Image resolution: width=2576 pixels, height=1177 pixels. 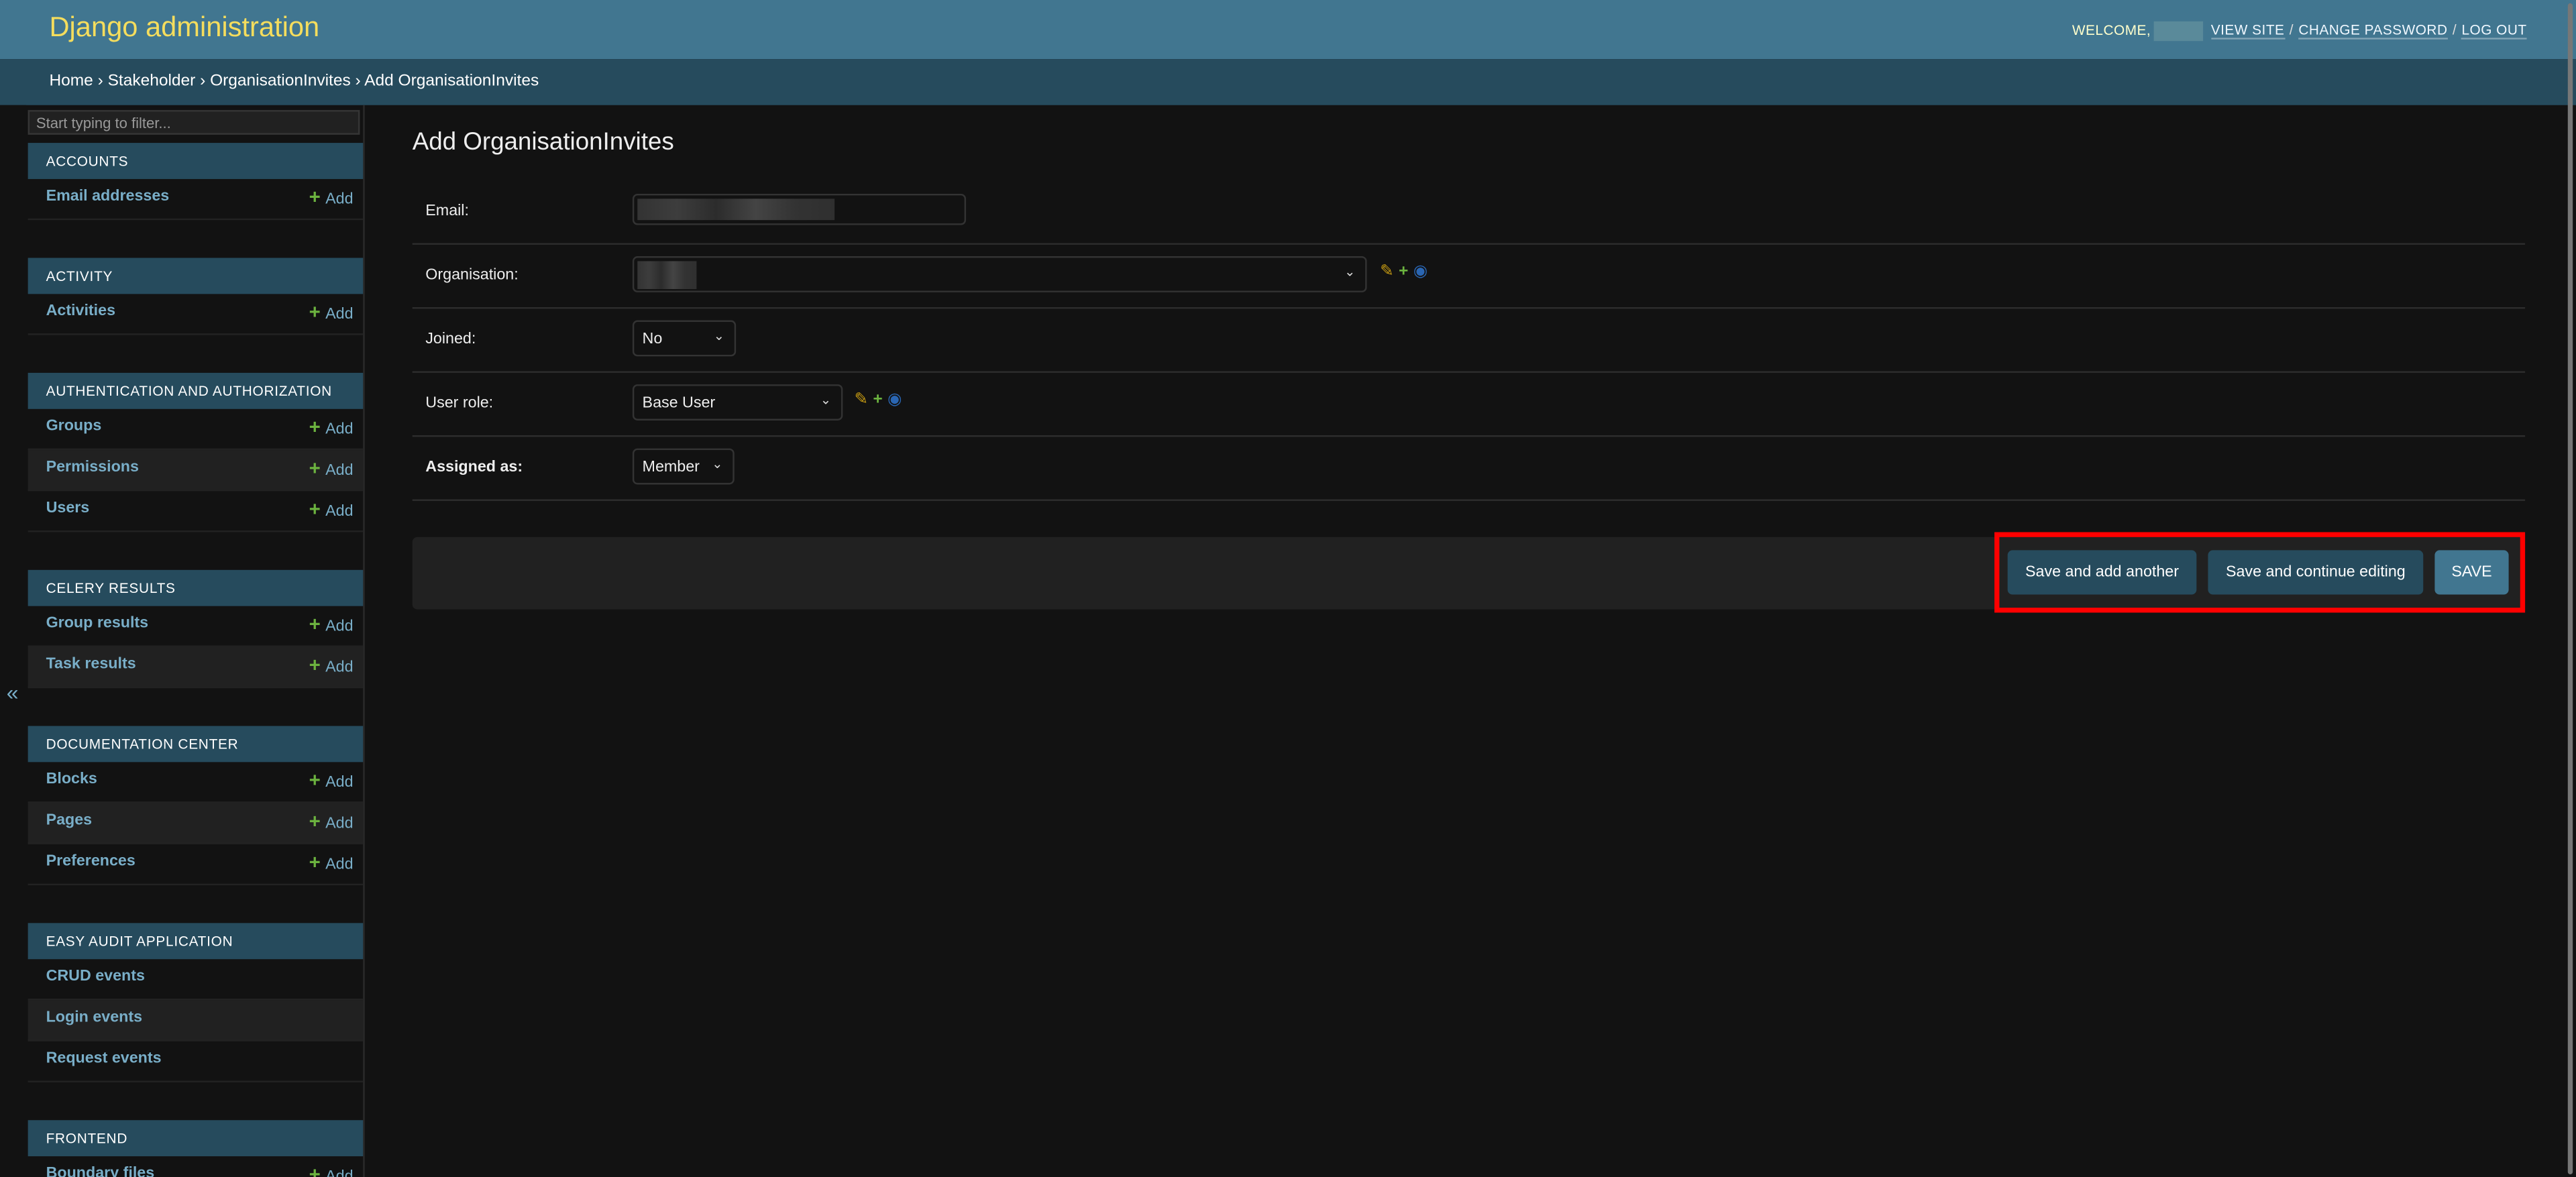 I want to click on sidebar-item: Blocks + Add, so click(x=196, y=782).